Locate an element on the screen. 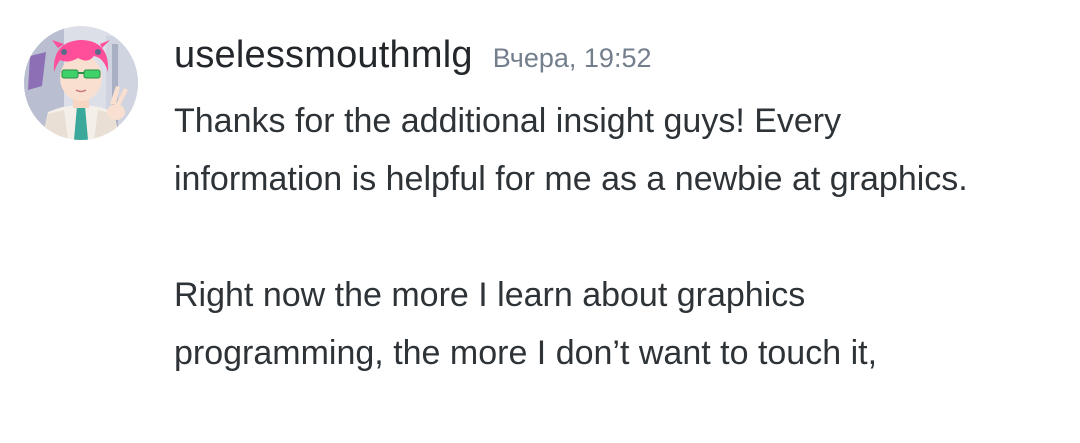 Image resolution: width=1080 pixels, height=443 pixels. message-header: uselessmouthmlg Вчера, 19:52 is located at coordinates (614, 63).